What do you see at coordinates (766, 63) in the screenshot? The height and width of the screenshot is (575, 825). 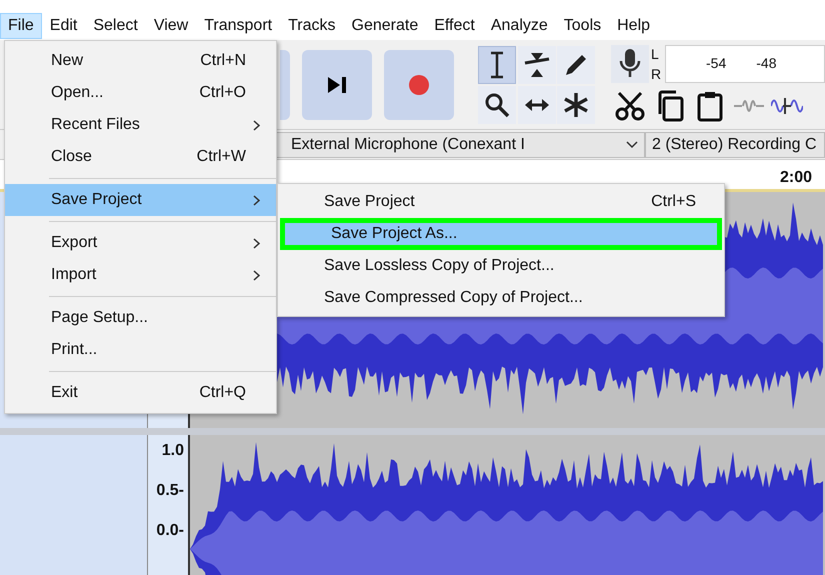 I see `meter-scale-label: -48` at bounding box center [766, 63].